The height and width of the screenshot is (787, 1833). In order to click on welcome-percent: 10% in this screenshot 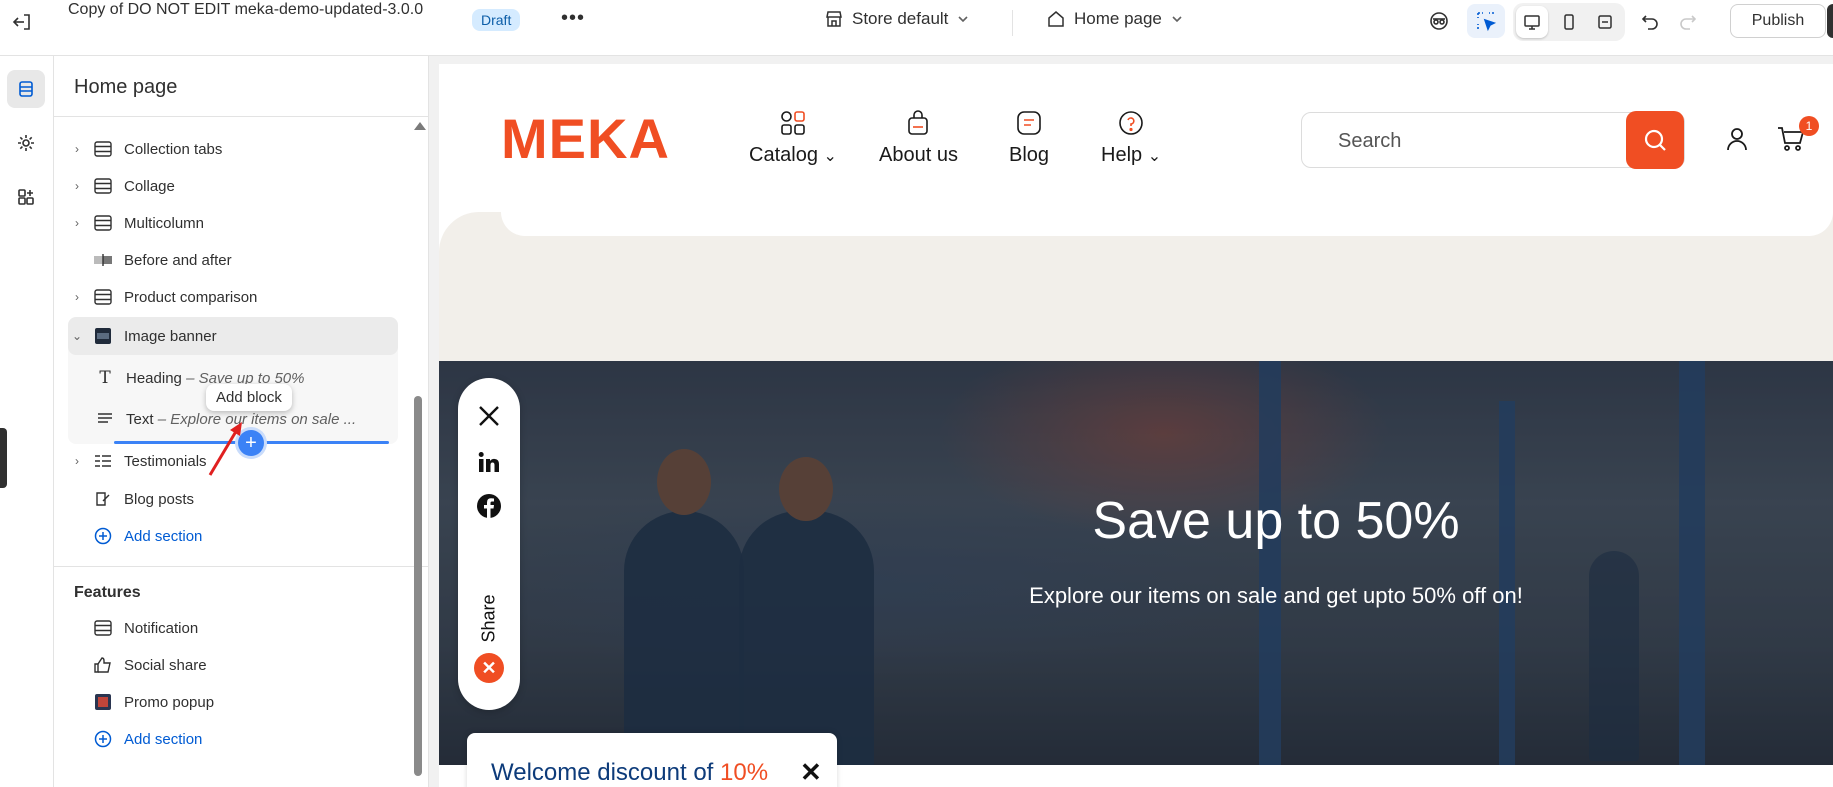, I will do `click(744, 772)`.